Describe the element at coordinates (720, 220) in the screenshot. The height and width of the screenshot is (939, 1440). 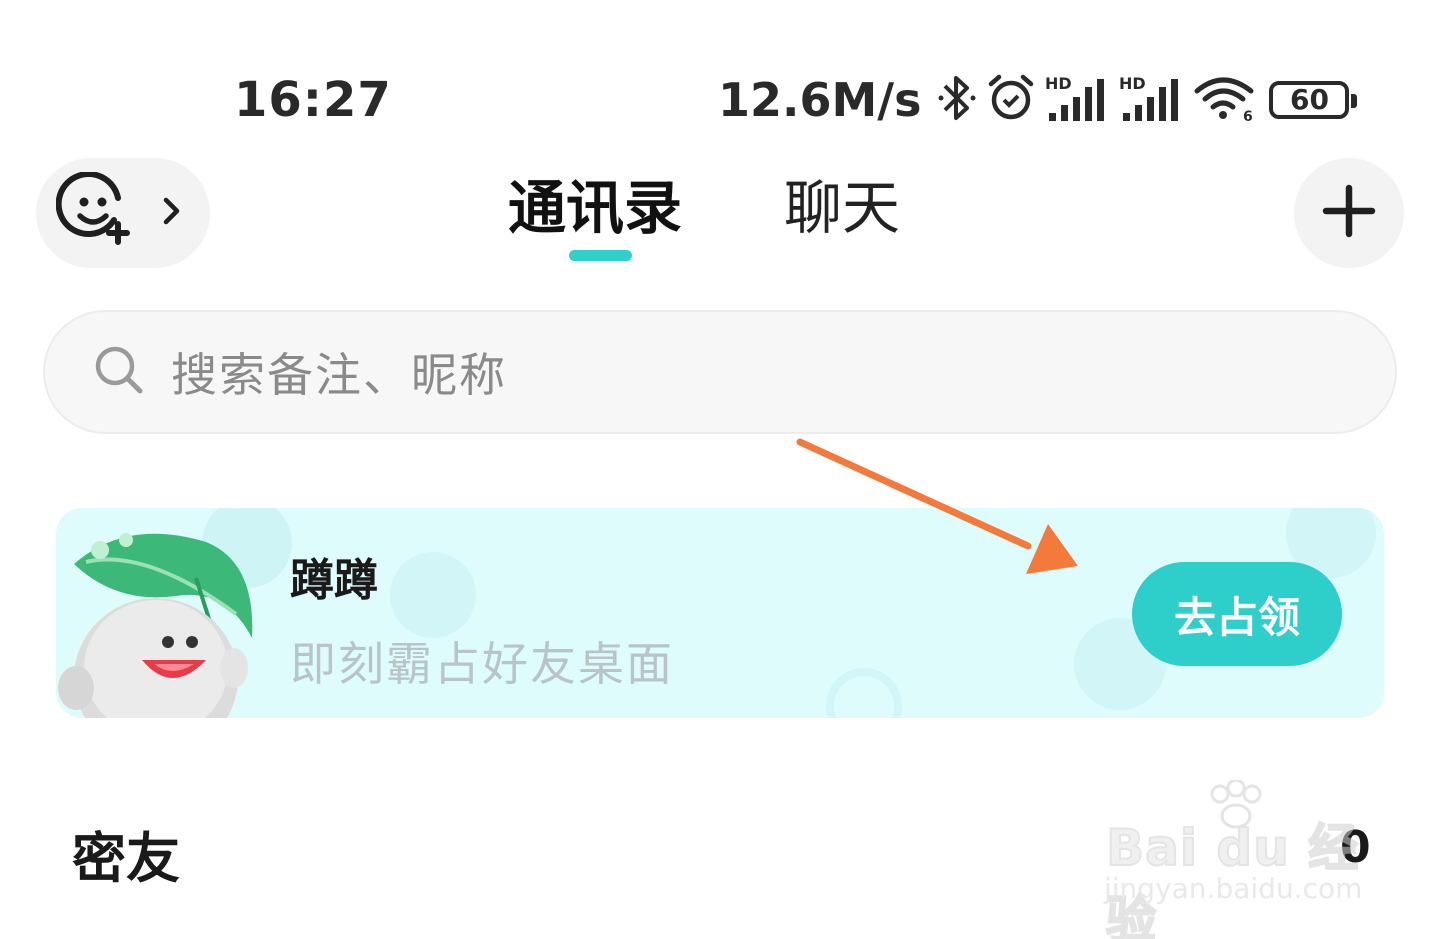
I see `top-tabs: 通讯录 聊天` at that location.